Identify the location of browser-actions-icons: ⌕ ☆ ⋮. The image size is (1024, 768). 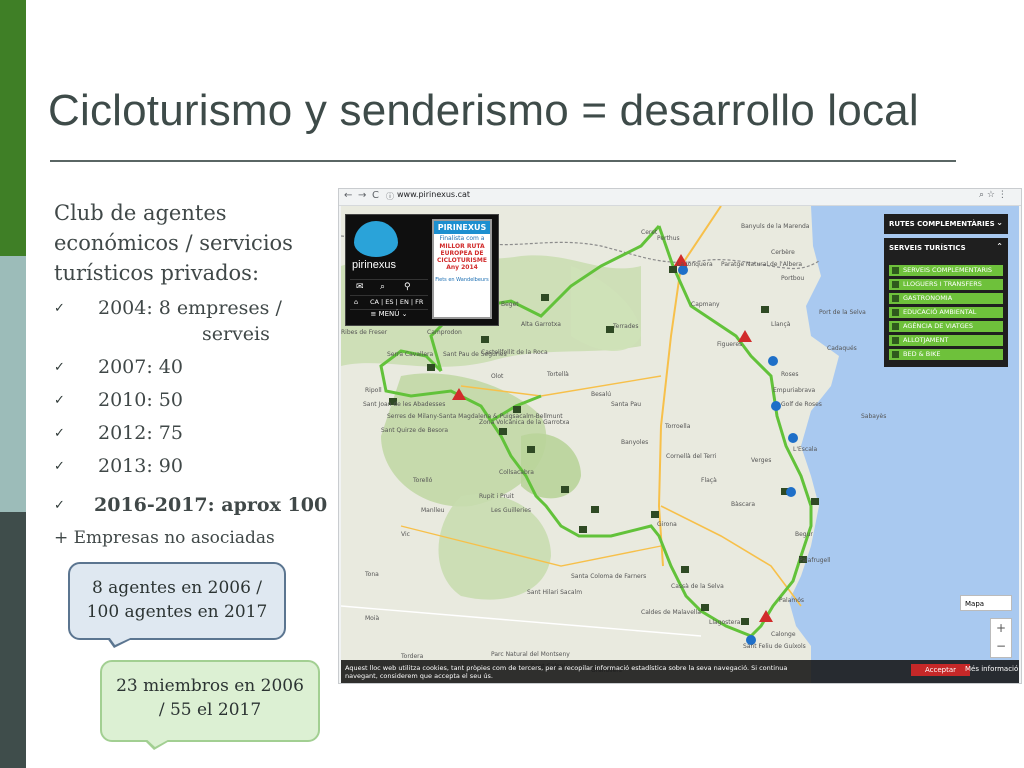
(993, 195).